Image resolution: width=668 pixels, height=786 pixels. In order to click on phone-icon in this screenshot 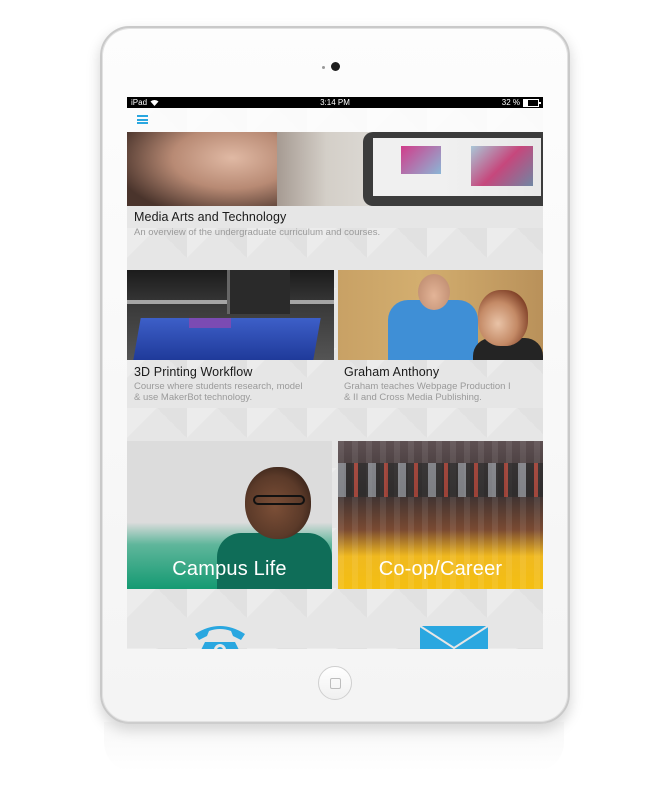, I will do `click(220, 634)`.